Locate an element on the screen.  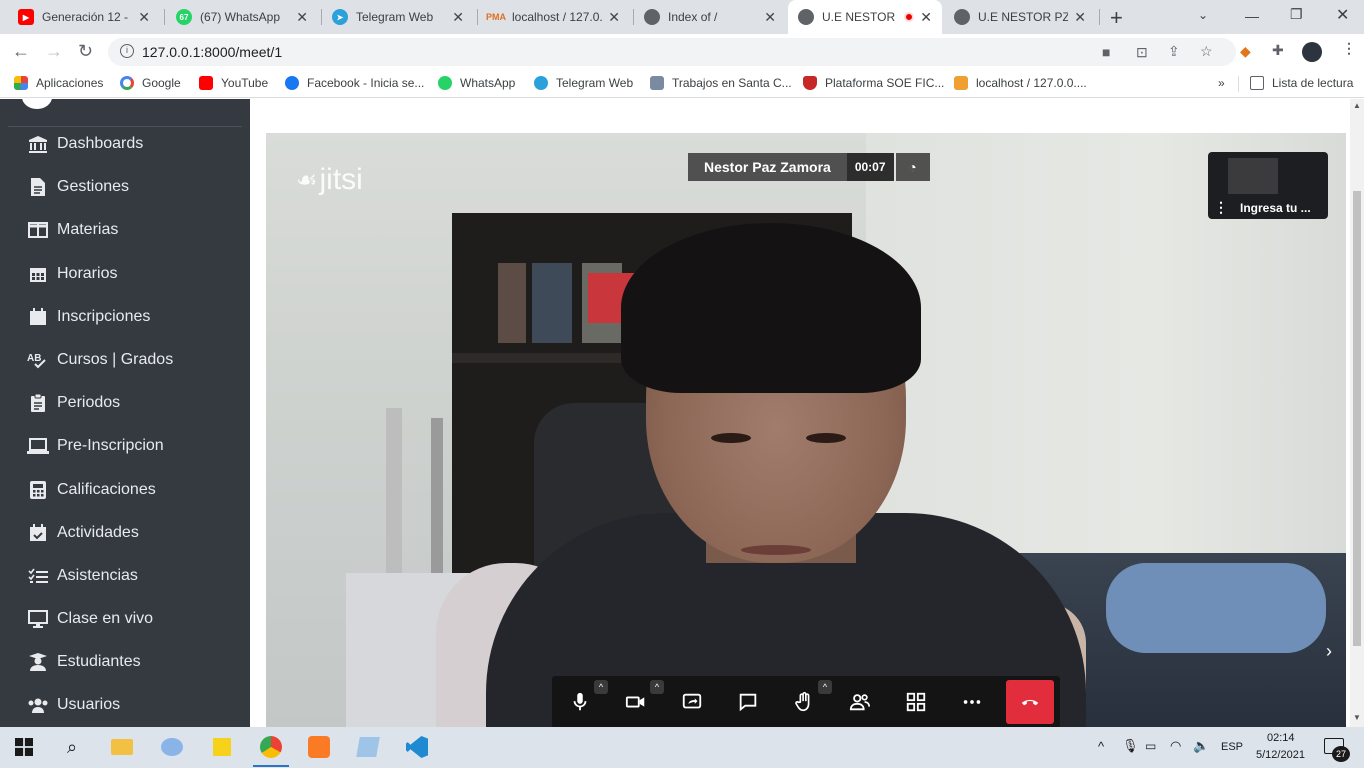
reactions-caret-icon: ^ is located at coordinates (825, 687).